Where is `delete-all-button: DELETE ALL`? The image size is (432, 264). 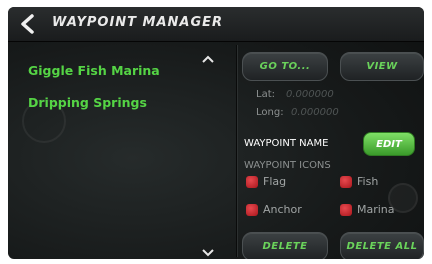
delete-all-button: DELETE ALL is located at coordinates (382, 245).